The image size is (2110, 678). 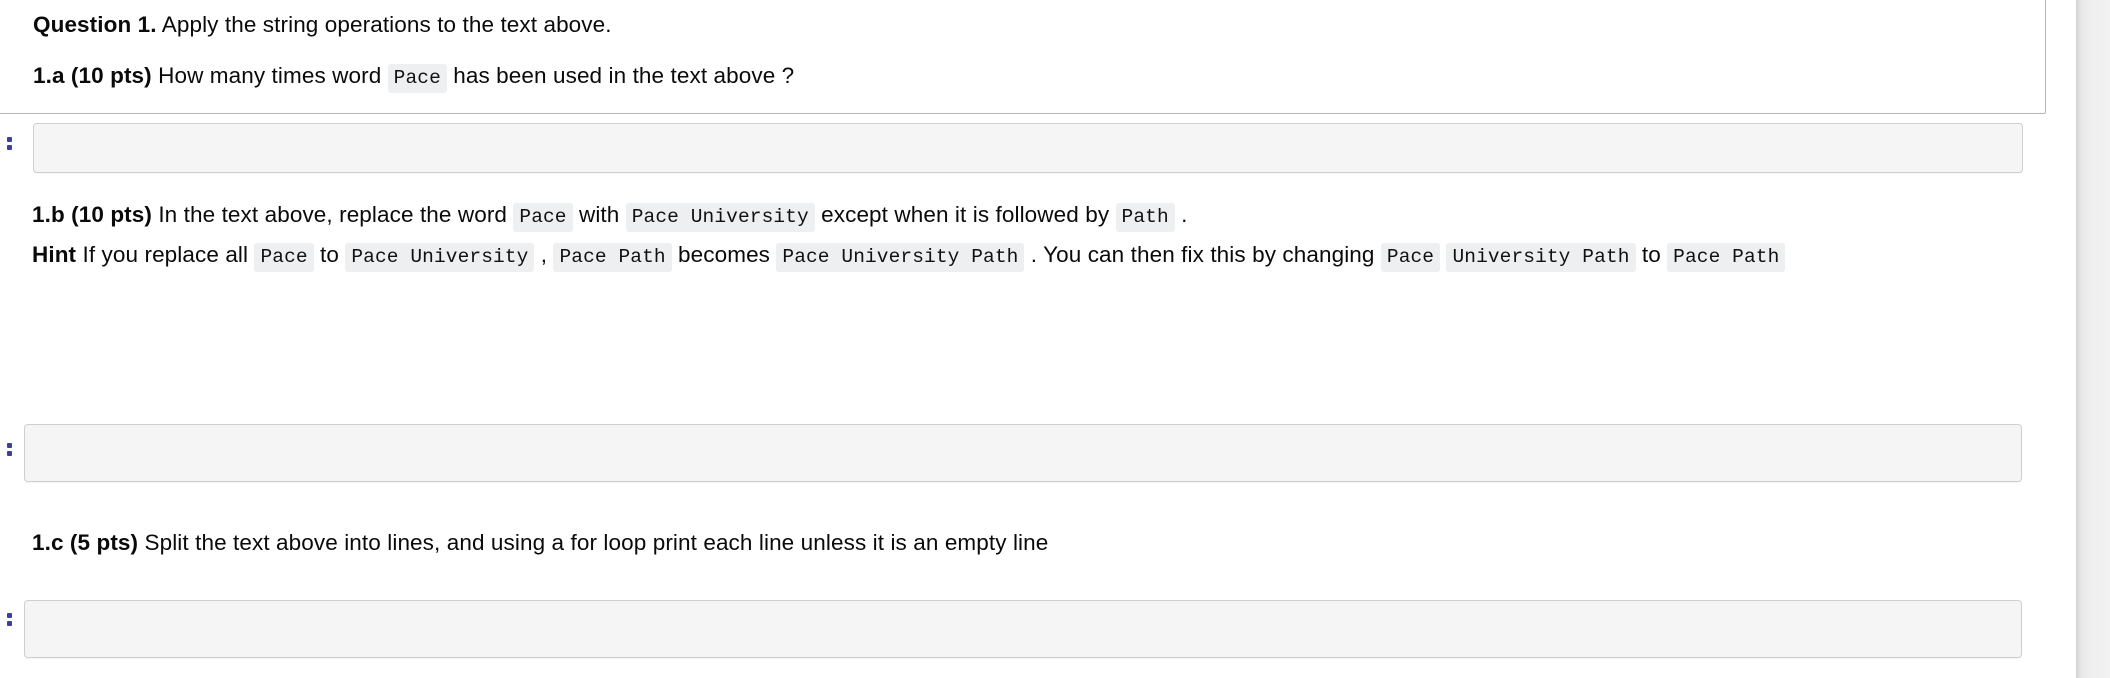 I want to click on part-1c-label: 1.c (5 pts), so click(x=85, y=542).